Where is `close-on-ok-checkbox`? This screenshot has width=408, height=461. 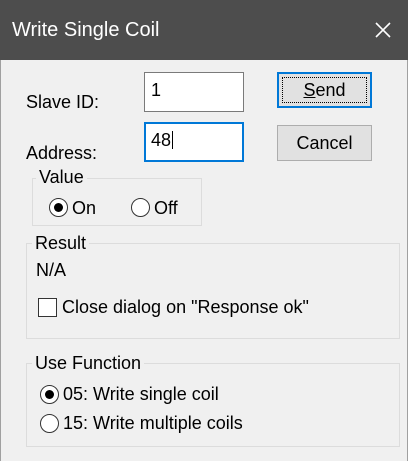 close-on-ok-checkbox is located at coordinates (47, 307).